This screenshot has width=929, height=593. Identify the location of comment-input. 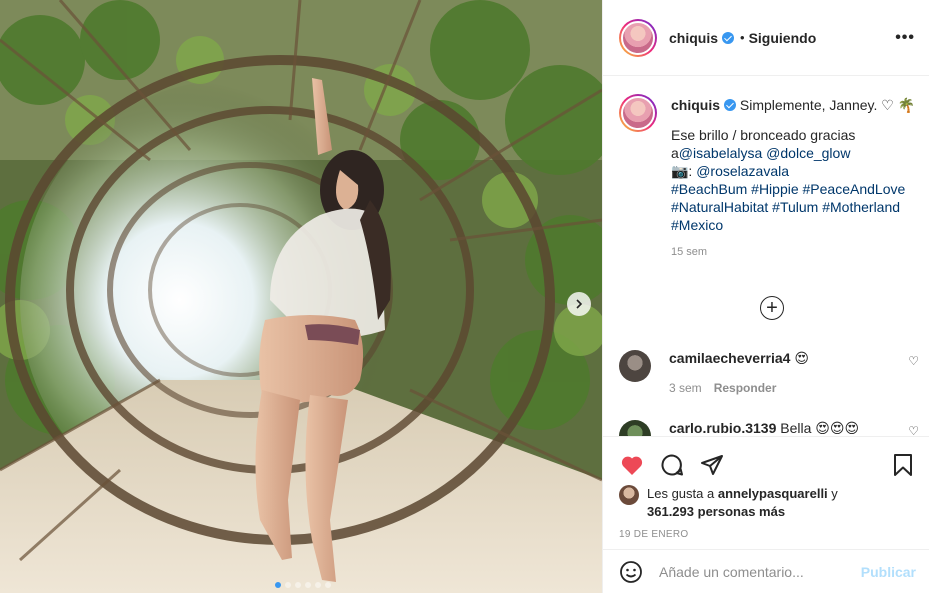
(760, 572).